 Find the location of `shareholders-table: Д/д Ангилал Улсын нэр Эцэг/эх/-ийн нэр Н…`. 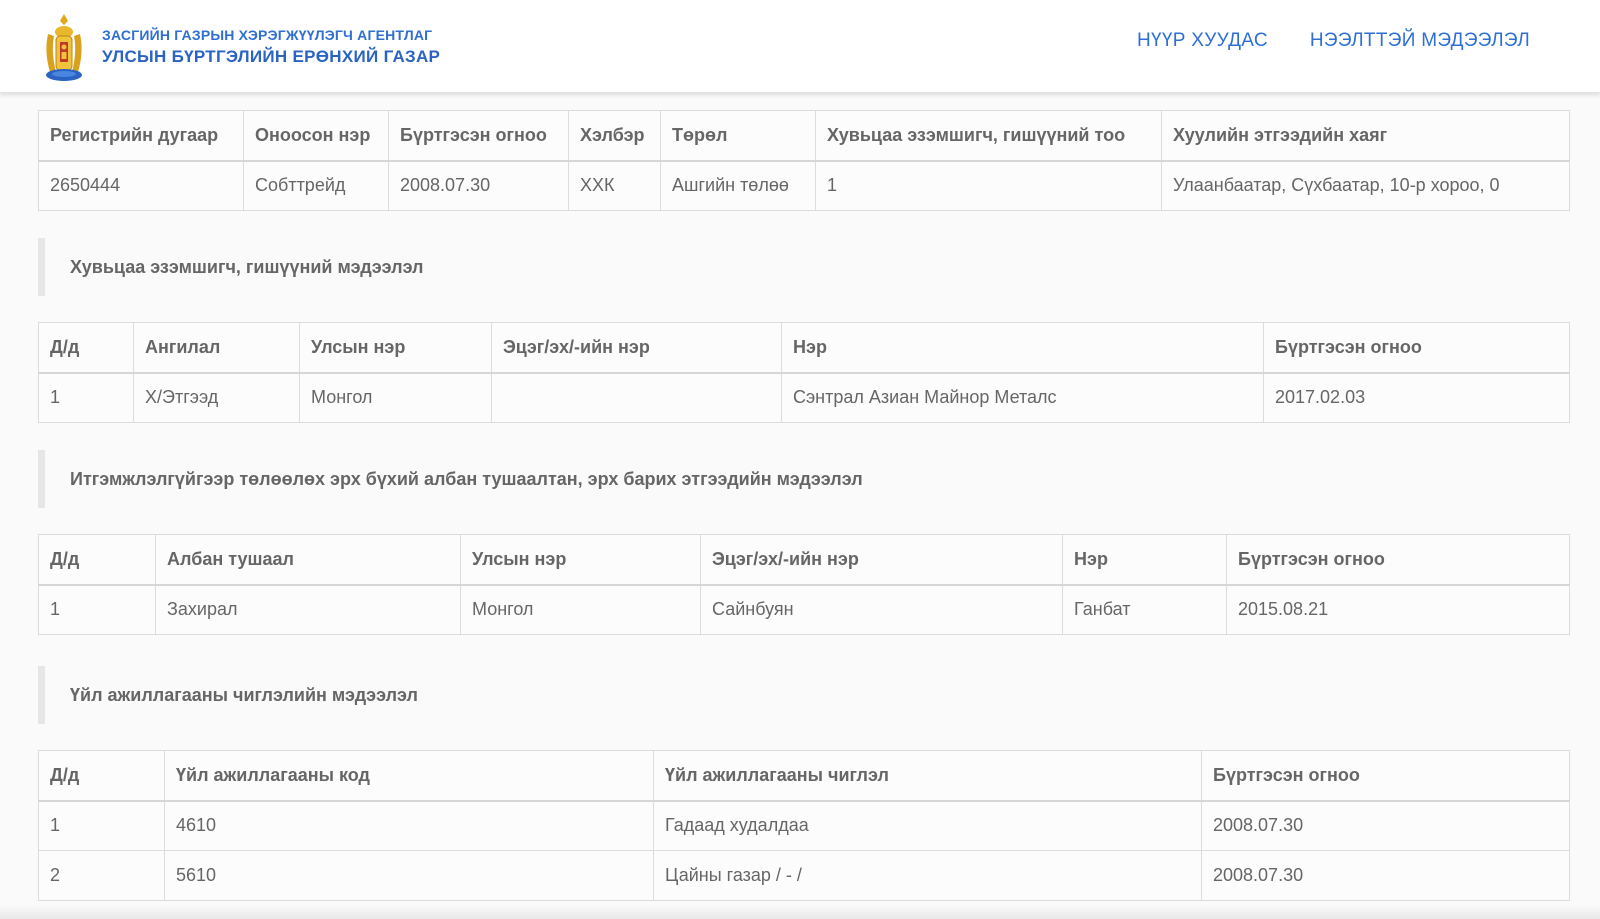

shareholders-table: Д/д Ангилал Улсын нэр Эцэг/эх/-ийн нэр Н… is located at coordinates (804, 372).